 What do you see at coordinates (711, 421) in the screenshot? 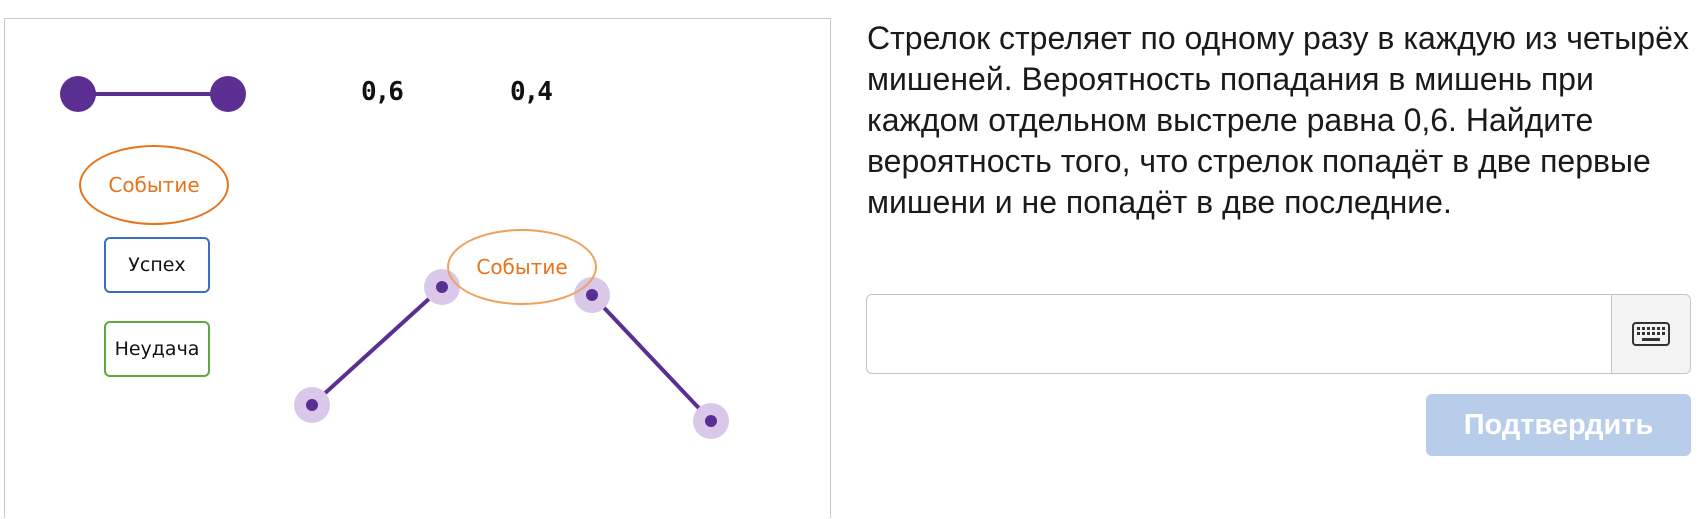
I see `tree-node-bottom-right` at bounding box center [711, 421].